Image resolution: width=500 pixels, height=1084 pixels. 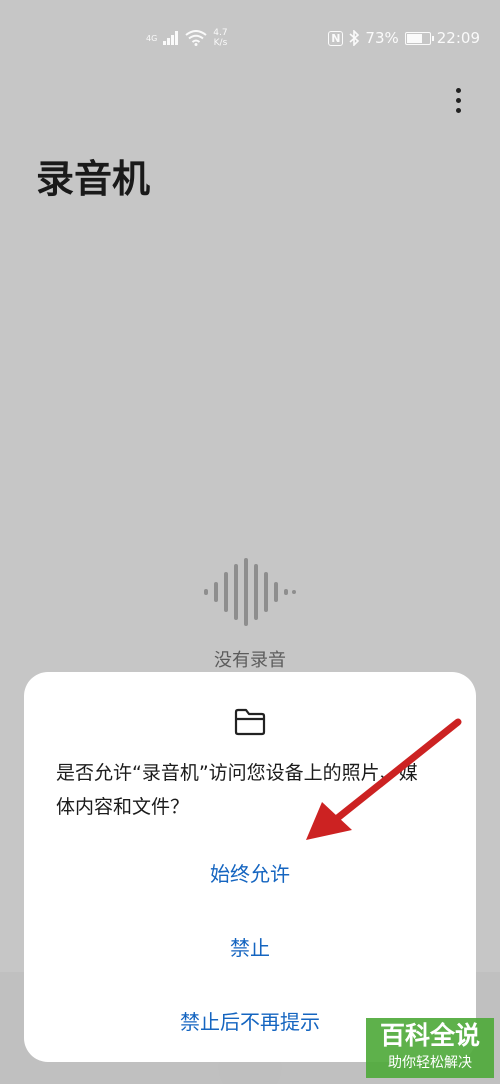 I want to click on waveform-icon, so click(x=250, y=592).